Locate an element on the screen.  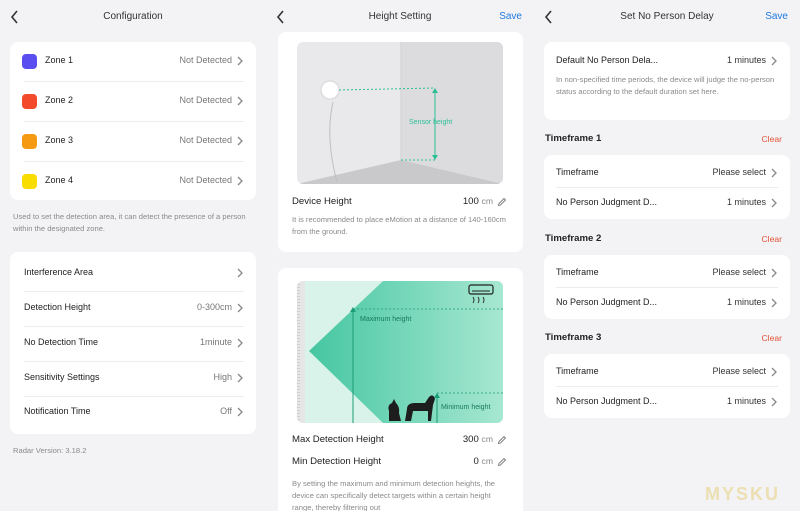
nav-bar: Set No Person Delay Save is located at coordinates (667, 17).